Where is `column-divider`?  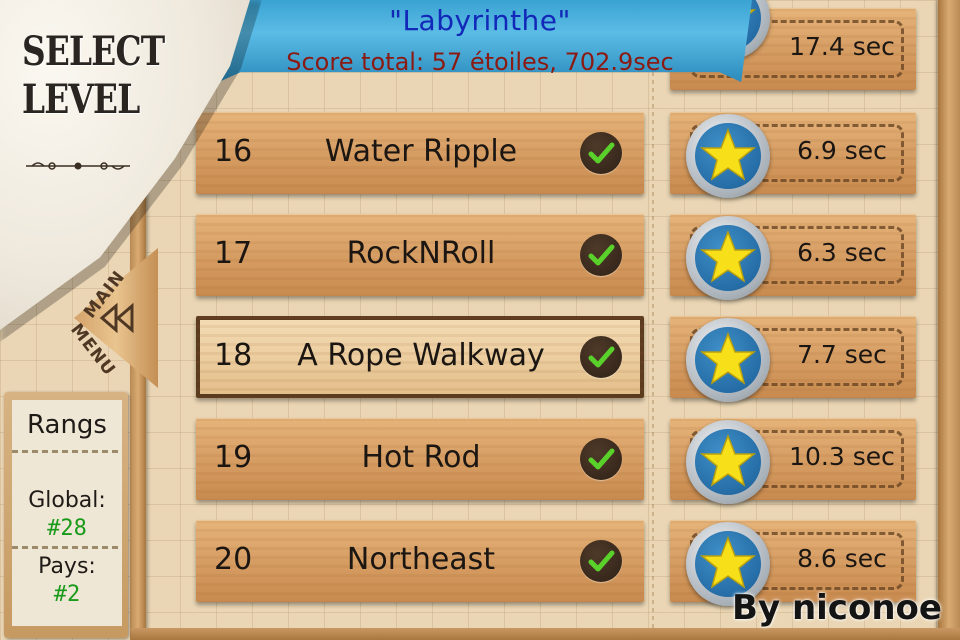 column-divider is located at coordinates (653, 320).